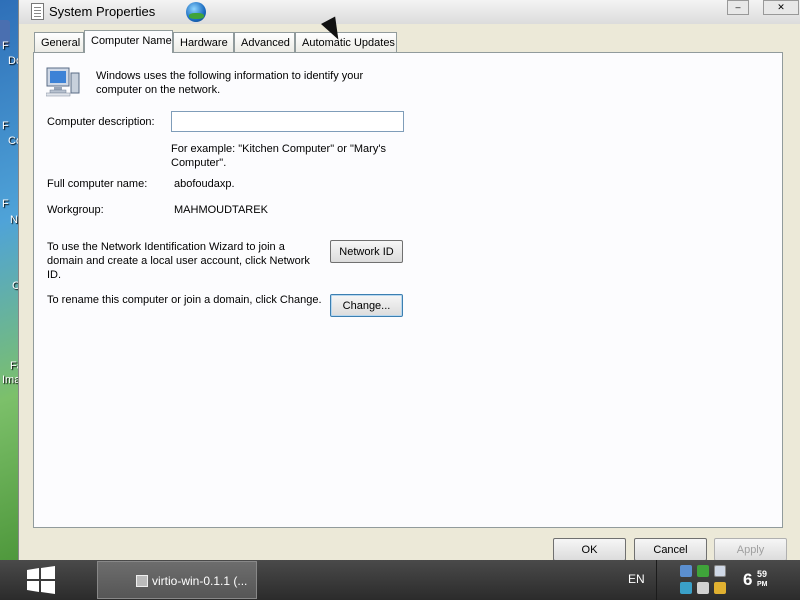 Image resolution: width=800 pixels, height=600 pixels. I want to click on full-computer-name-value: abofoudaxp., so click(204, 184).